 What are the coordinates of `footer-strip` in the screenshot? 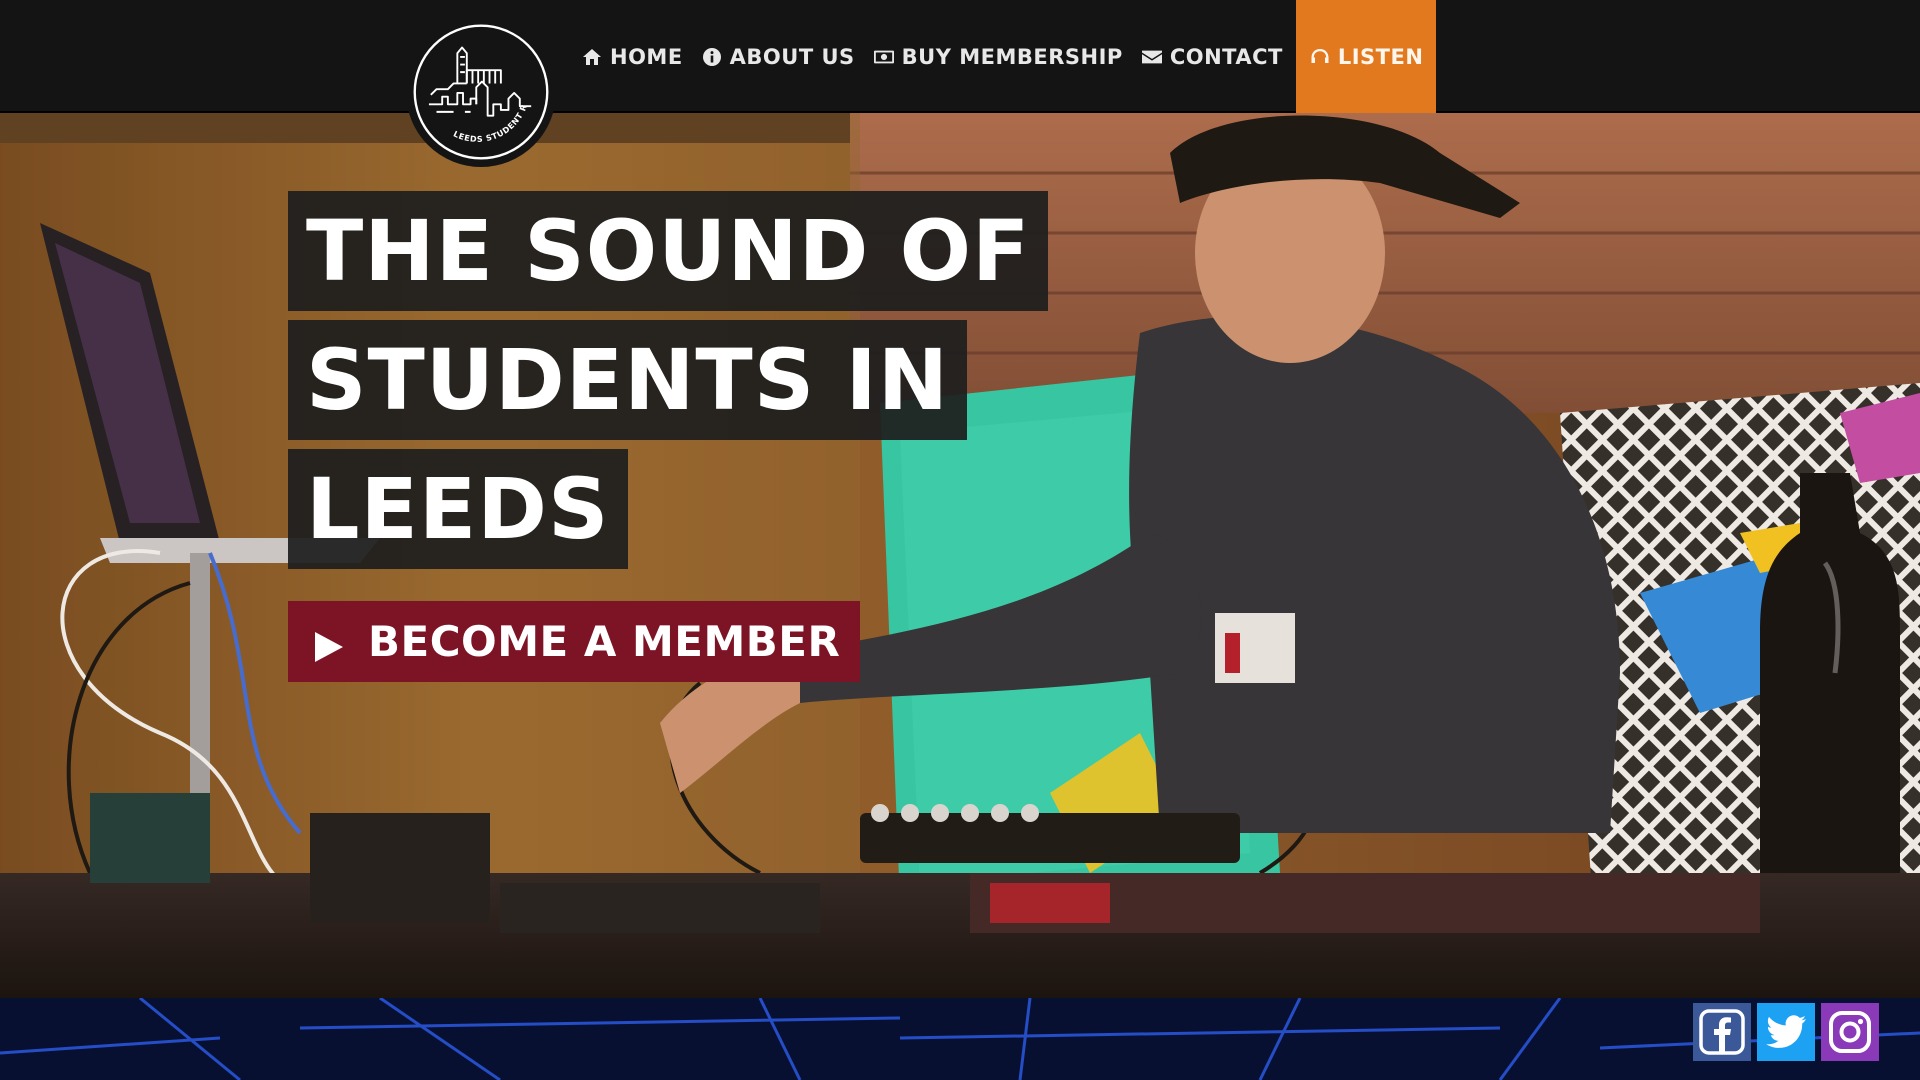 It's located at (960, 1039).